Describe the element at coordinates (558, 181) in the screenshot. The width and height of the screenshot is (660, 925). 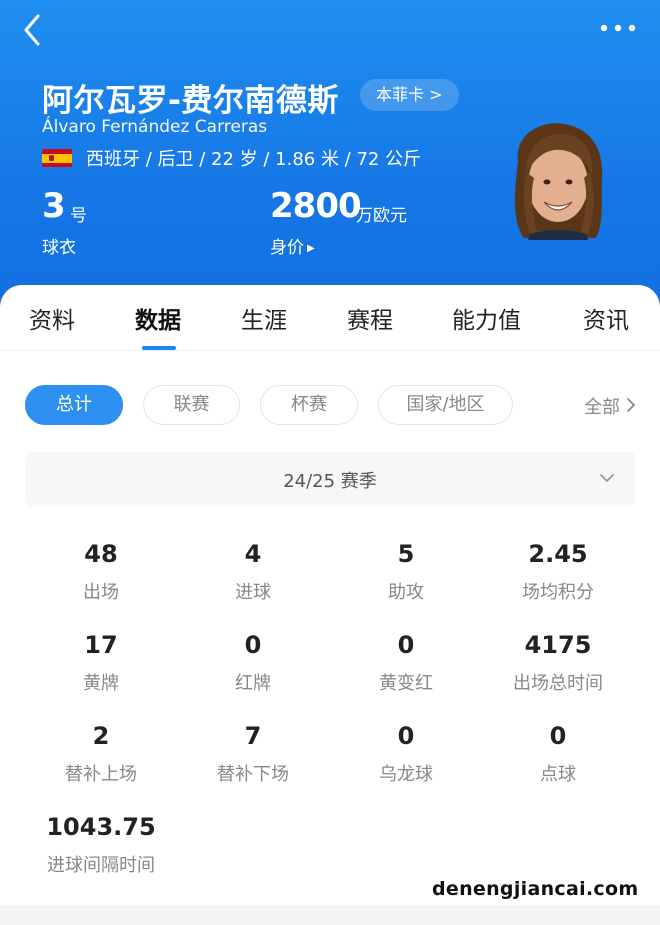
I see `player-avatar` at that location.